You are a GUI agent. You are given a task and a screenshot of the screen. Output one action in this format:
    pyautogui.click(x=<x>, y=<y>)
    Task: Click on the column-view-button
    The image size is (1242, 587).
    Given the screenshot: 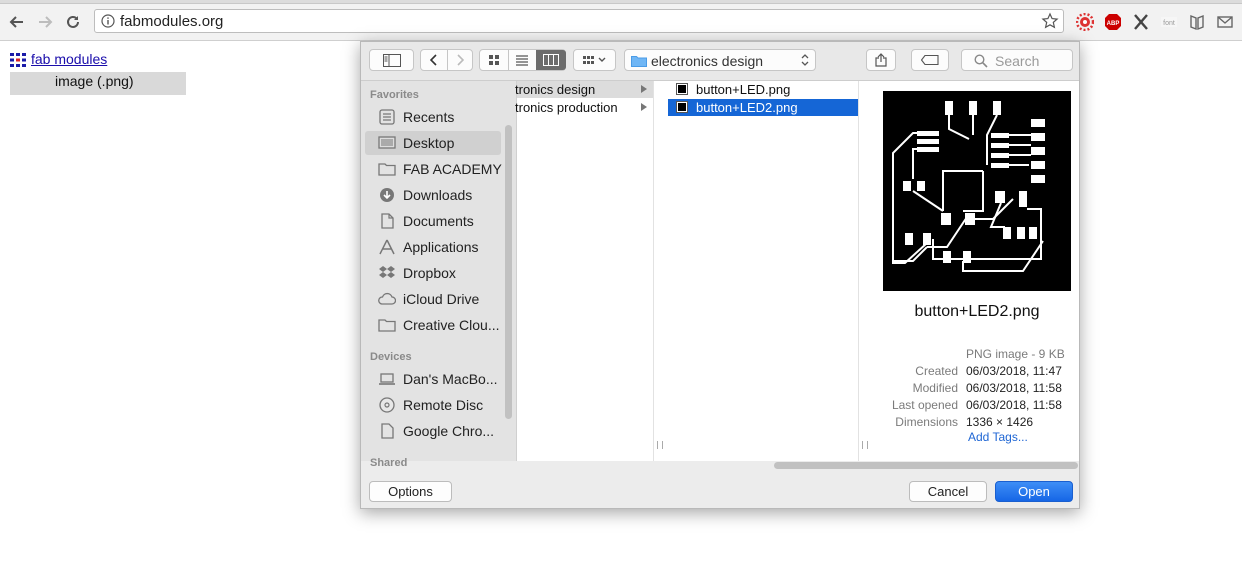 What is the action you would take?
    pyautogui.click(x=551, y=60)
    